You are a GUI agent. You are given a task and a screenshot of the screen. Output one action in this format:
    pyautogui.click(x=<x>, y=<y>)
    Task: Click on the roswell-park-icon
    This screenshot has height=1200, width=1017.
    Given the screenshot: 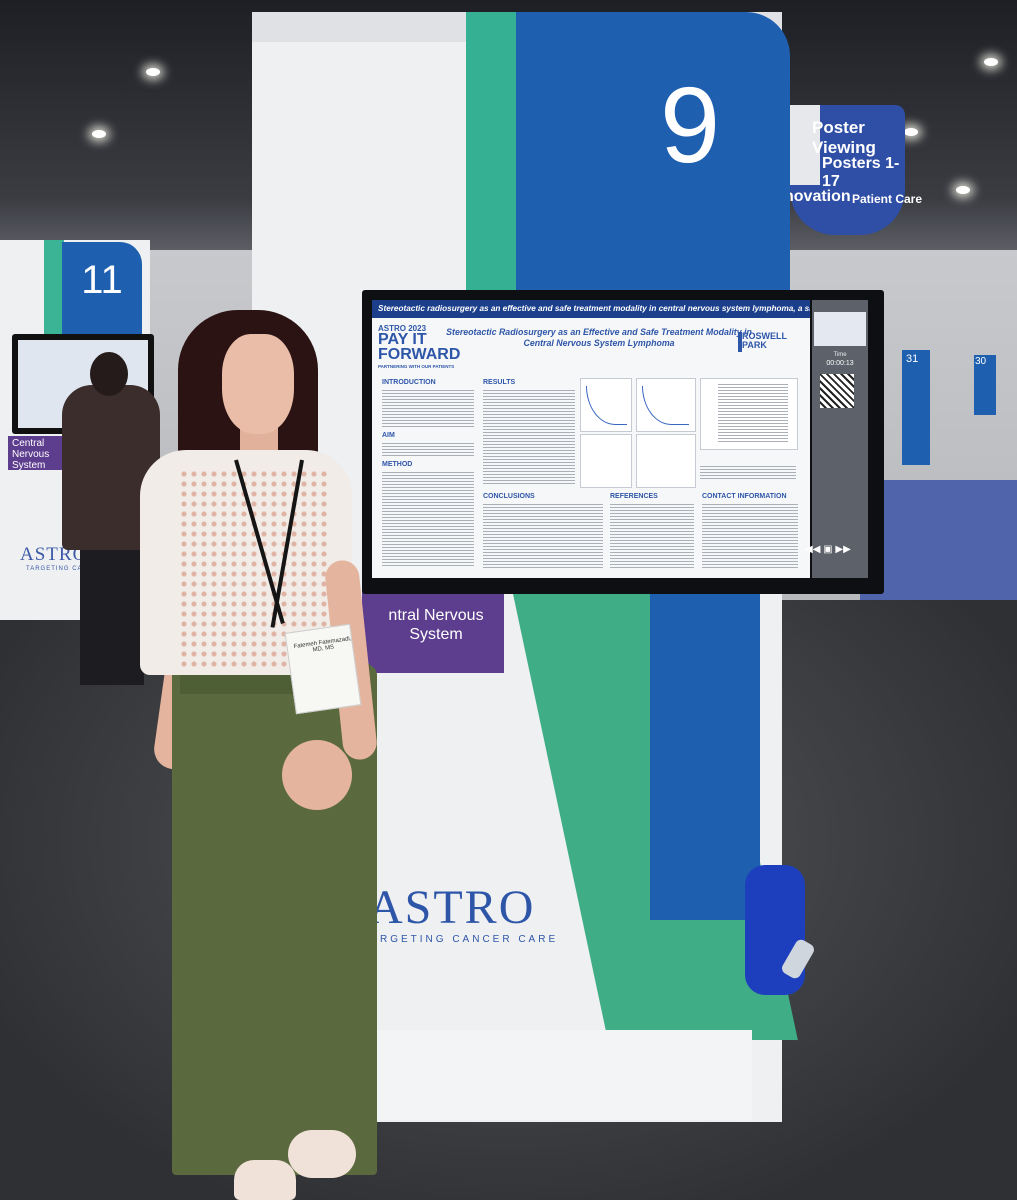 What is the action you would take?
    pyautogui.click(x=740, y=342)
    